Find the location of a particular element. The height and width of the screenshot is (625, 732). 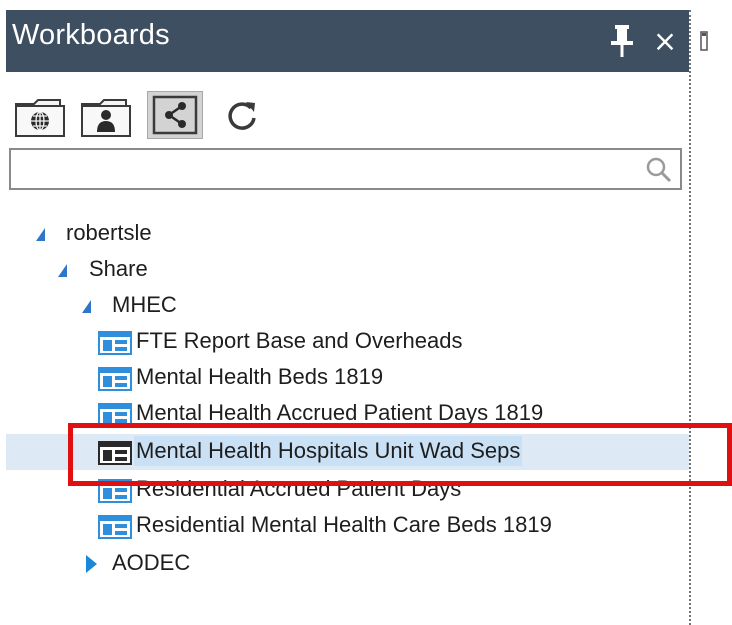

panel-titlebar: Workboards × is located at coordinates (347, 41).